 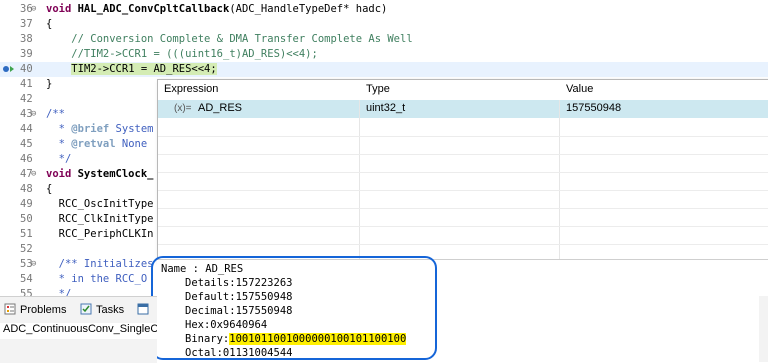 I want to click on tab-tasks: Tasks, so click(x=102, y=311).